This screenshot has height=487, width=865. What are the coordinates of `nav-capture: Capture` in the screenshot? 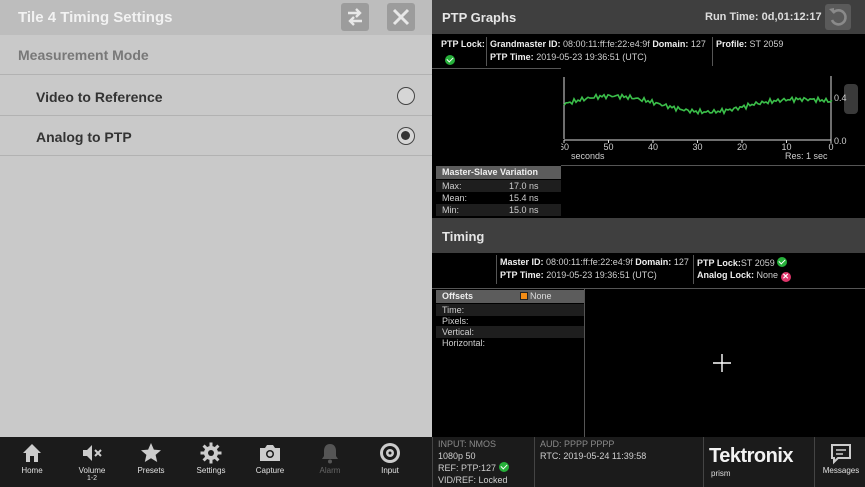 It's located at (270, 458).